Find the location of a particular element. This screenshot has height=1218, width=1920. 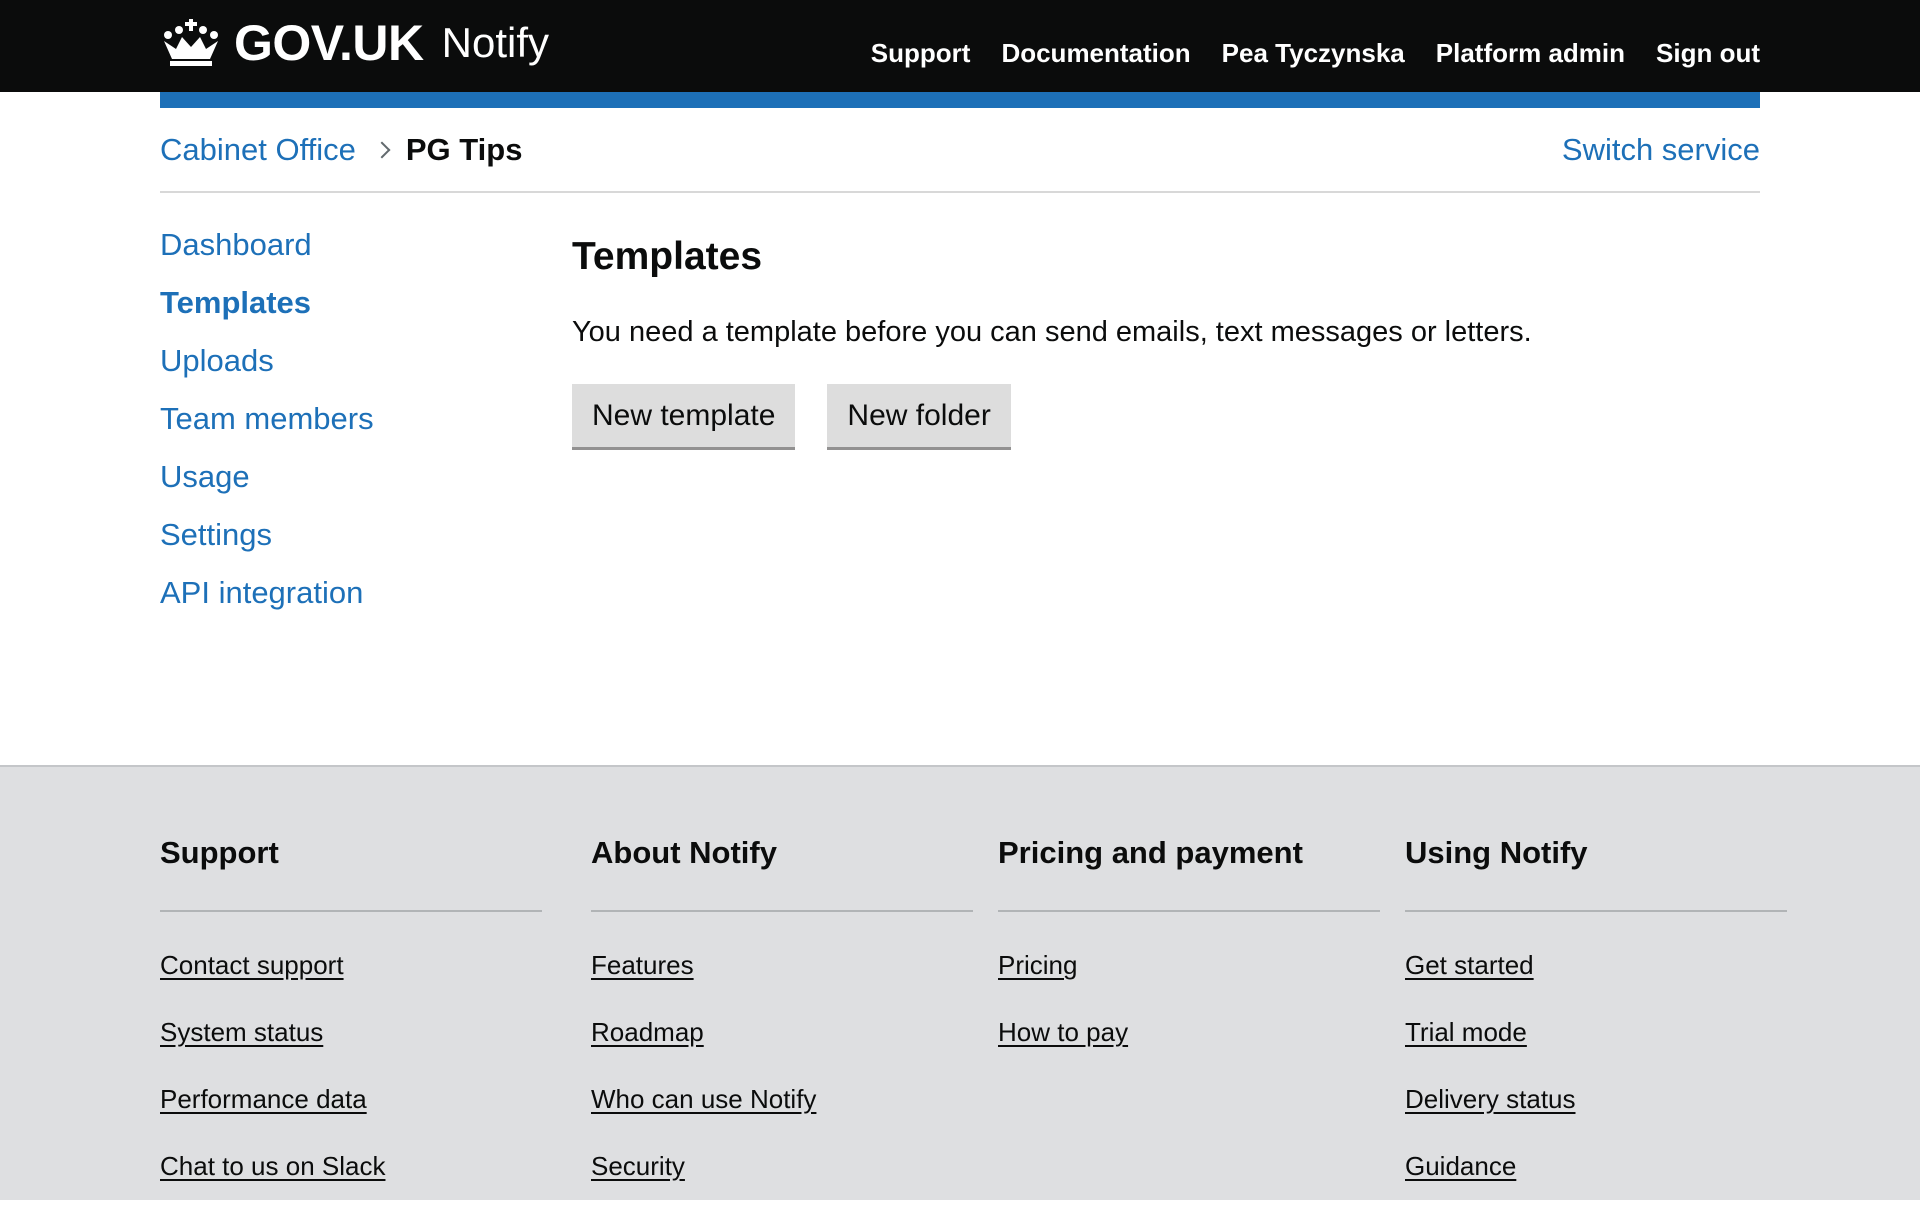

footer-link-guidance: Guidance is located at coordinates (1460, 1166).